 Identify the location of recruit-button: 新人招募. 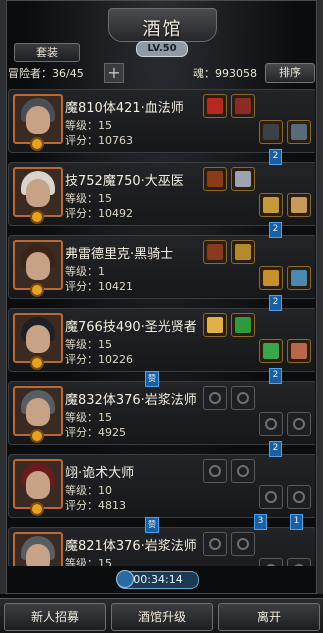
(55, 617).